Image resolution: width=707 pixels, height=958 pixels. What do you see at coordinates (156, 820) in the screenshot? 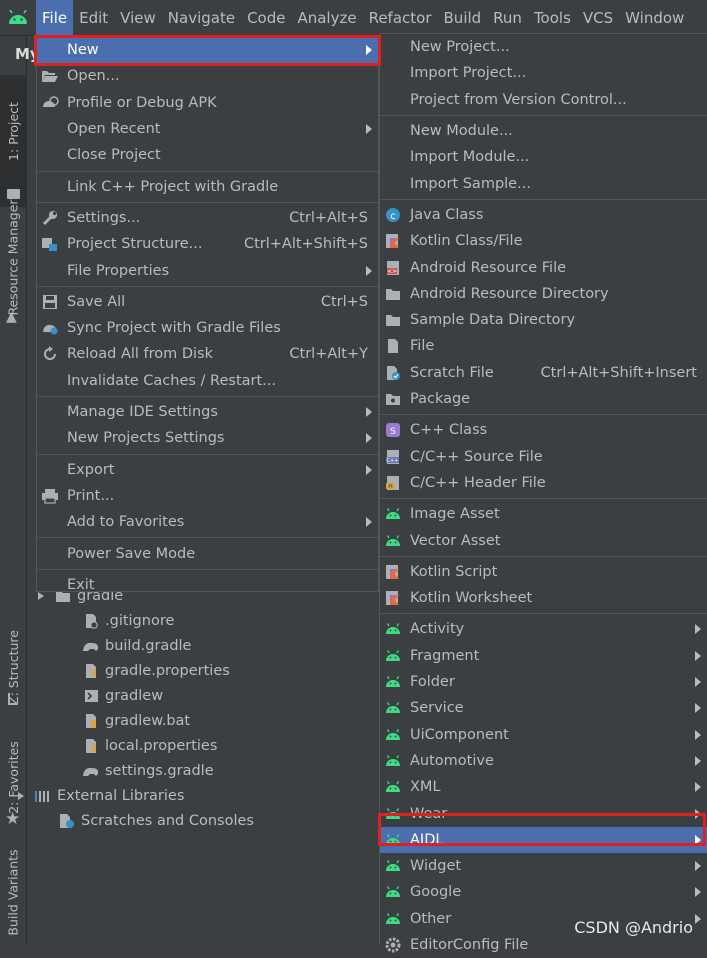
I see `tree-item: Scratches and Consoles` at bounding box center [156, 820].